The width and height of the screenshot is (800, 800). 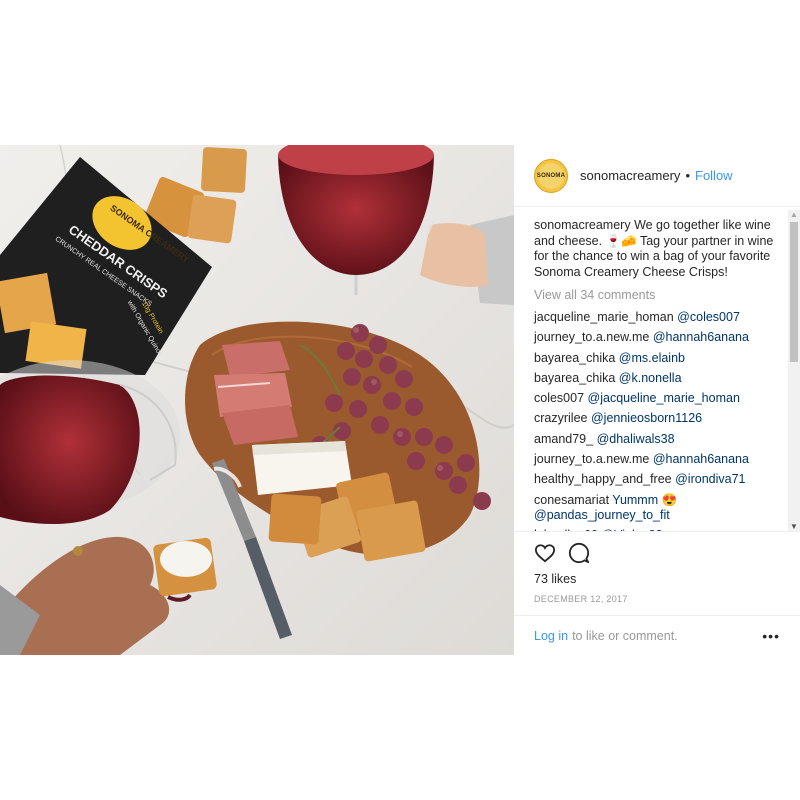 I want to click on login-row: Log in to like or comment., so click(x=657, y=635).